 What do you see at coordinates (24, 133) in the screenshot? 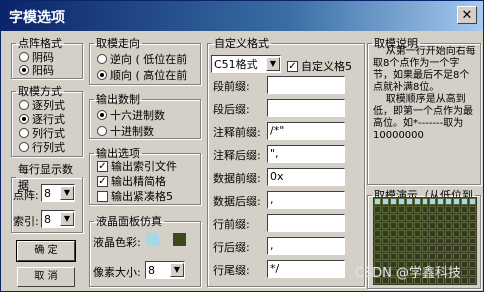
I see `radio-column-row-indicator` at bounding box center [24, 133].